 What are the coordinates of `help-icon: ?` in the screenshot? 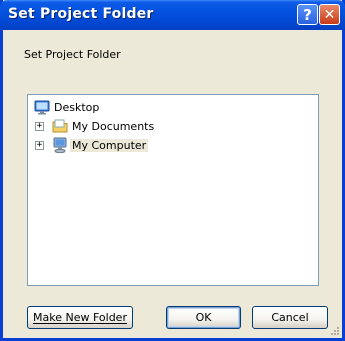 It's located at (307, 14).